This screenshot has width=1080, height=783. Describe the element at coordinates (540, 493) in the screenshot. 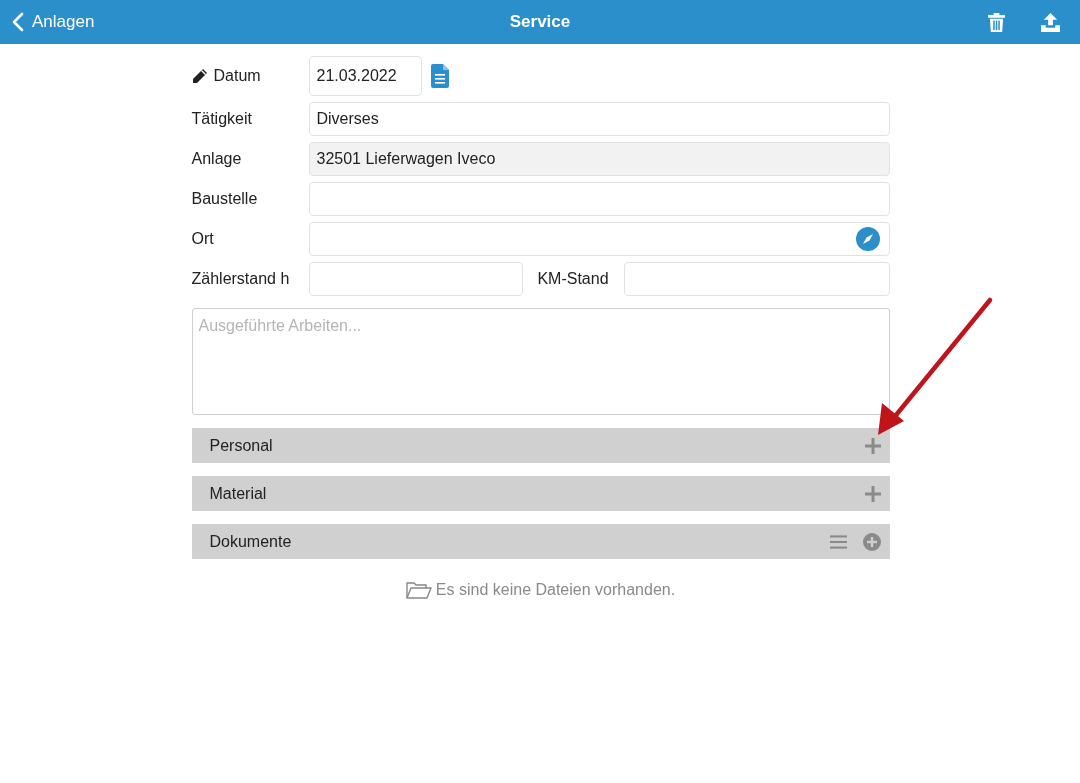

I see `section-header: Material` at that location.